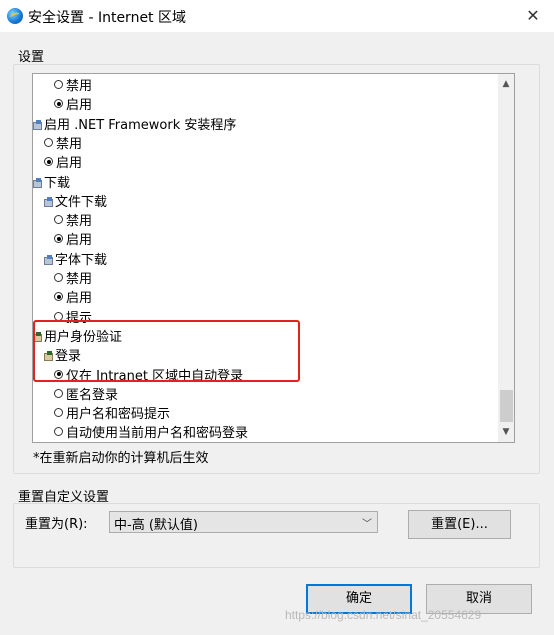 The image size is (554, 635). What do you see at coordinates (92, 395) in the screenshot?
I see `row-label: 匿名登录` at bounding box center [92, 395].